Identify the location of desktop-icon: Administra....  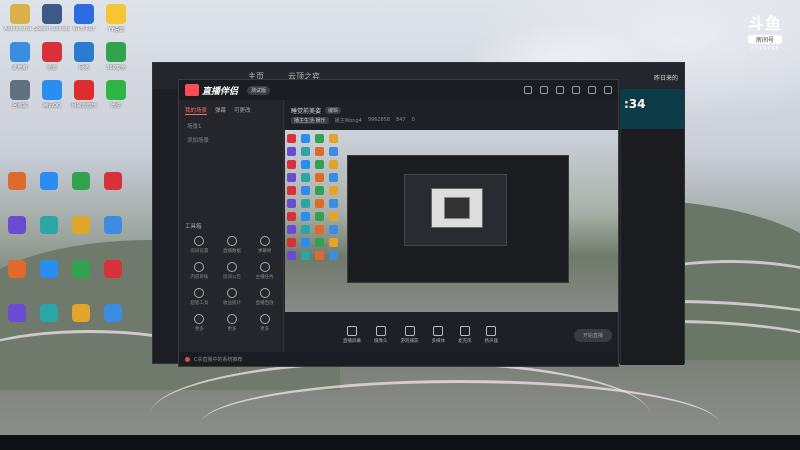
(20, 18).